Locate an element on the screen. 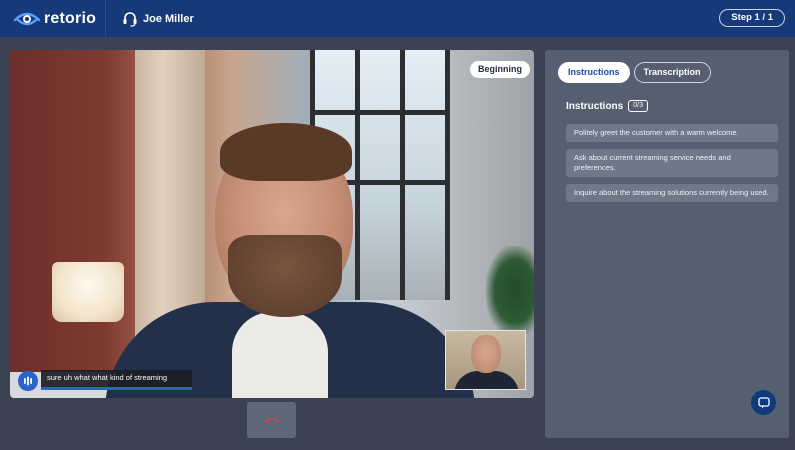 The width and height of the screenshot is (795, 450). chat-bubble-icon is located at coordinates (763, 402).